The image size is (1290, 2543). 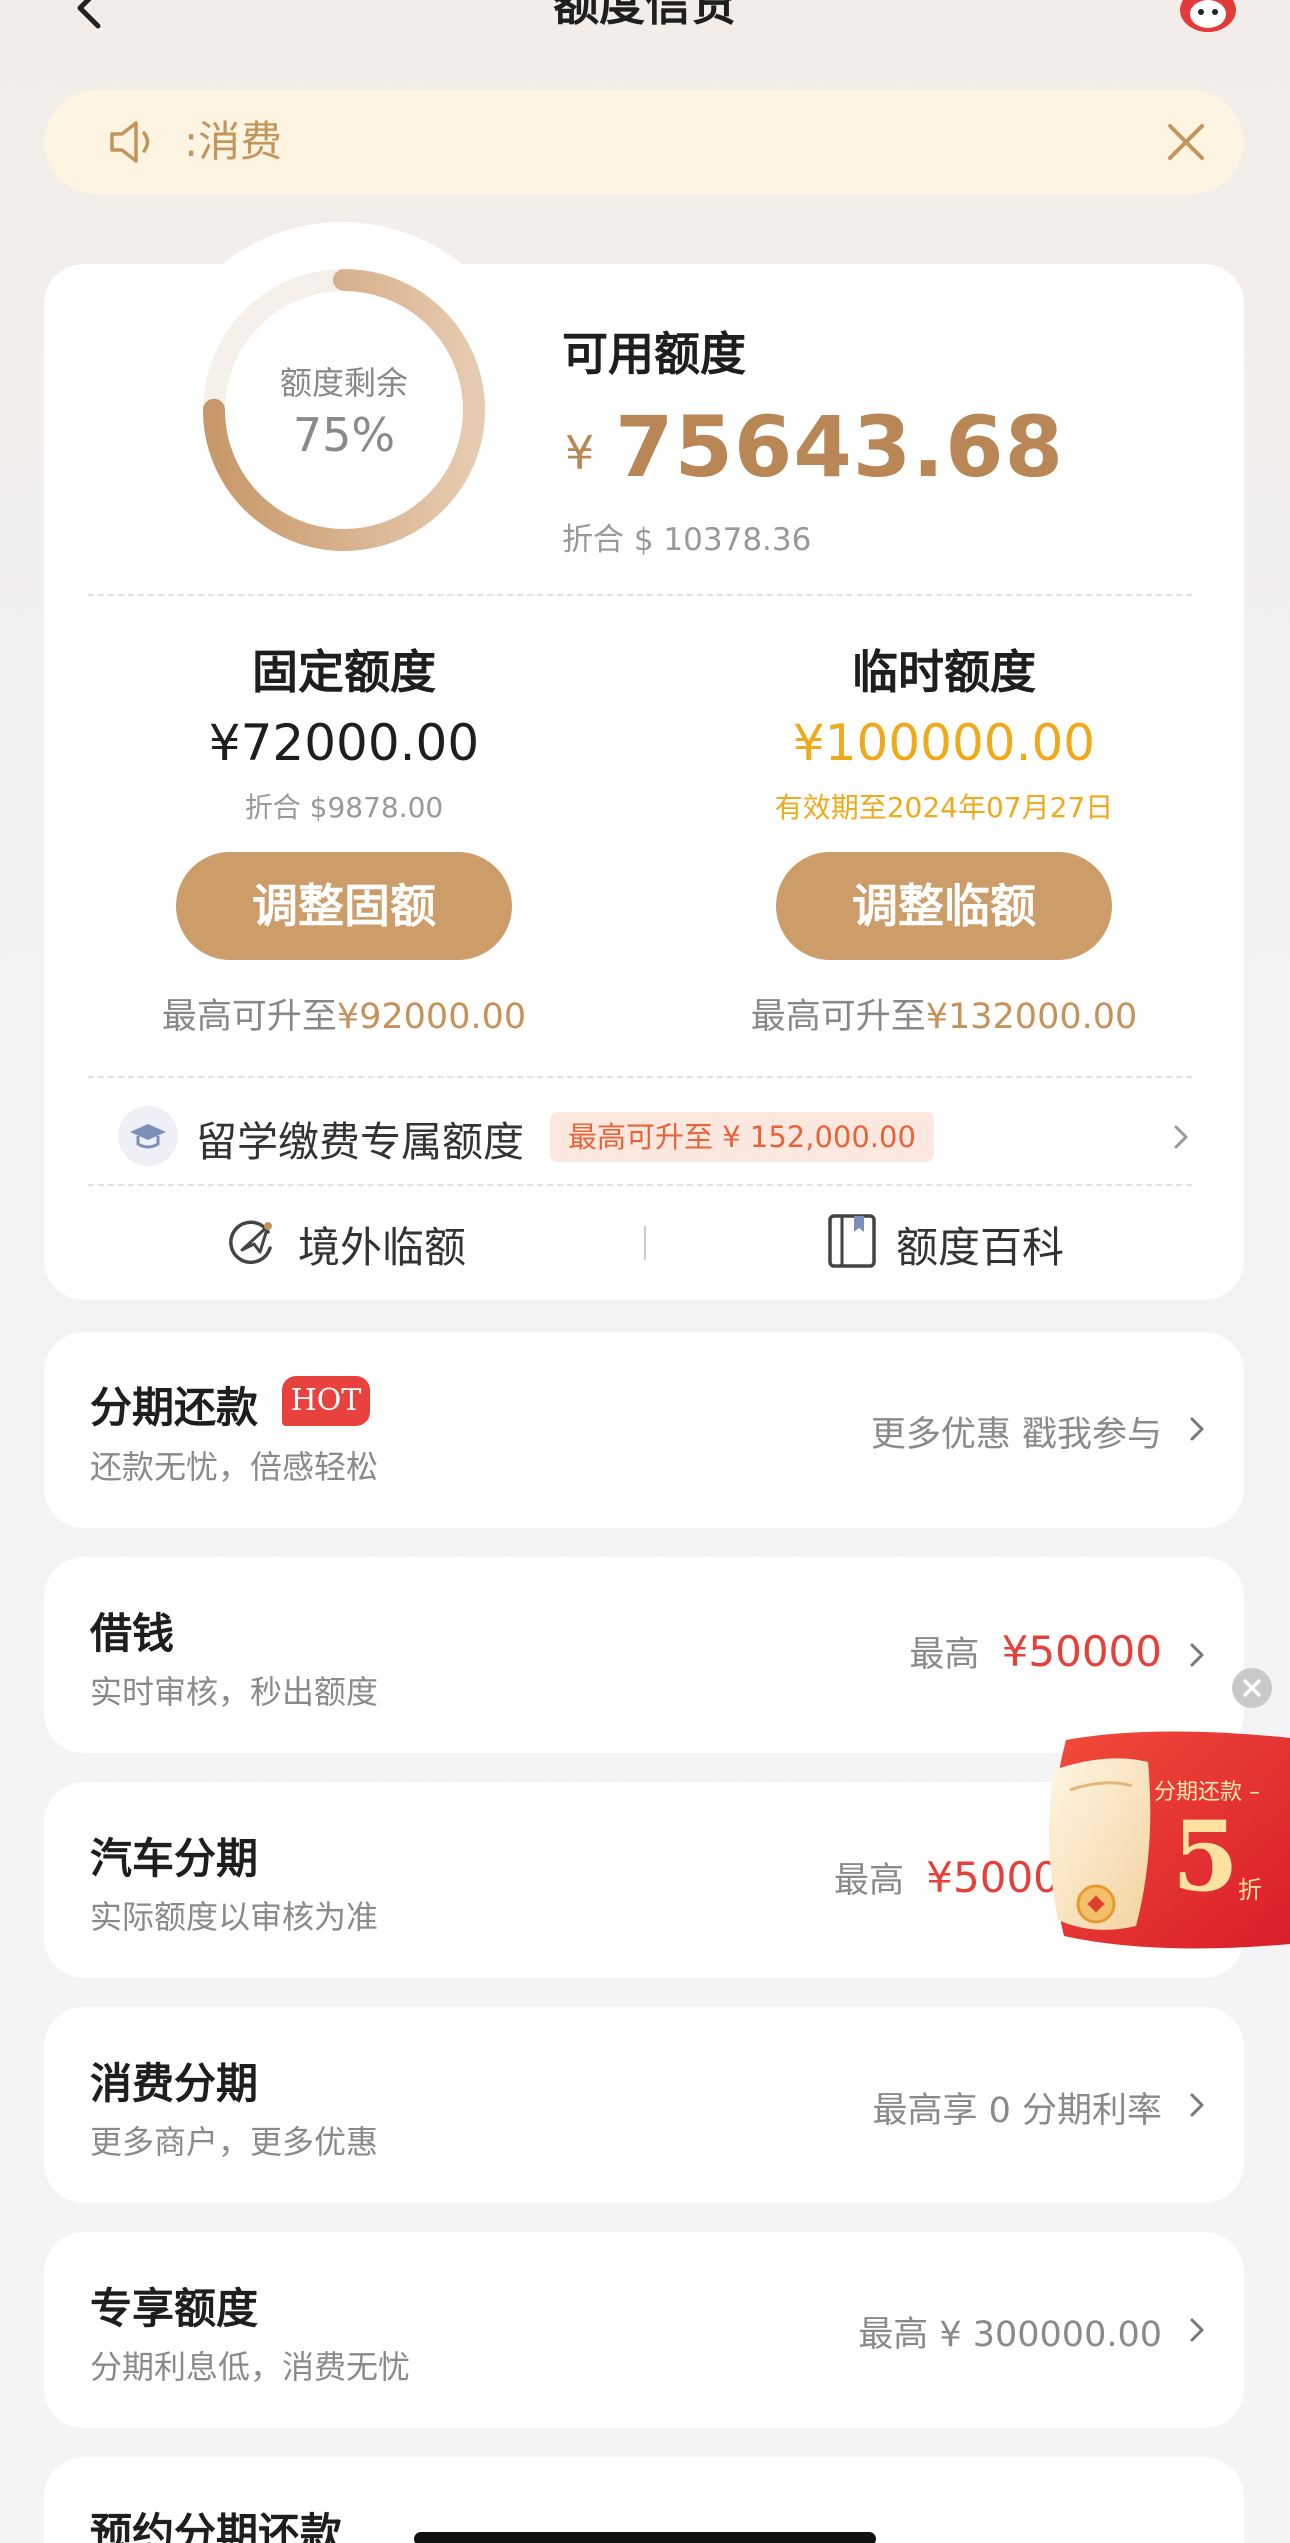 What do you see at coordinates (174, 2308) in the screenshot?
I see `service-title: 专享额度` at bounding box center [174, 2308].